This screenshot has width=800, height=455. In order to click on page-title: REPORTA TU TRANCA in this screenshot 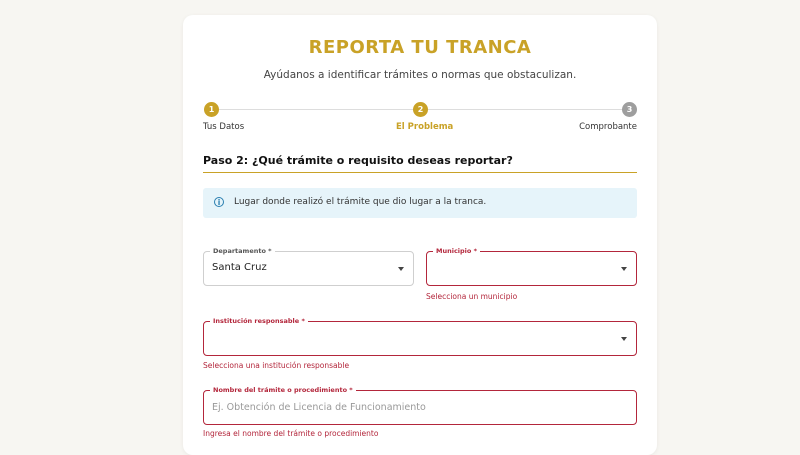, I will do `click(420, 47)`.